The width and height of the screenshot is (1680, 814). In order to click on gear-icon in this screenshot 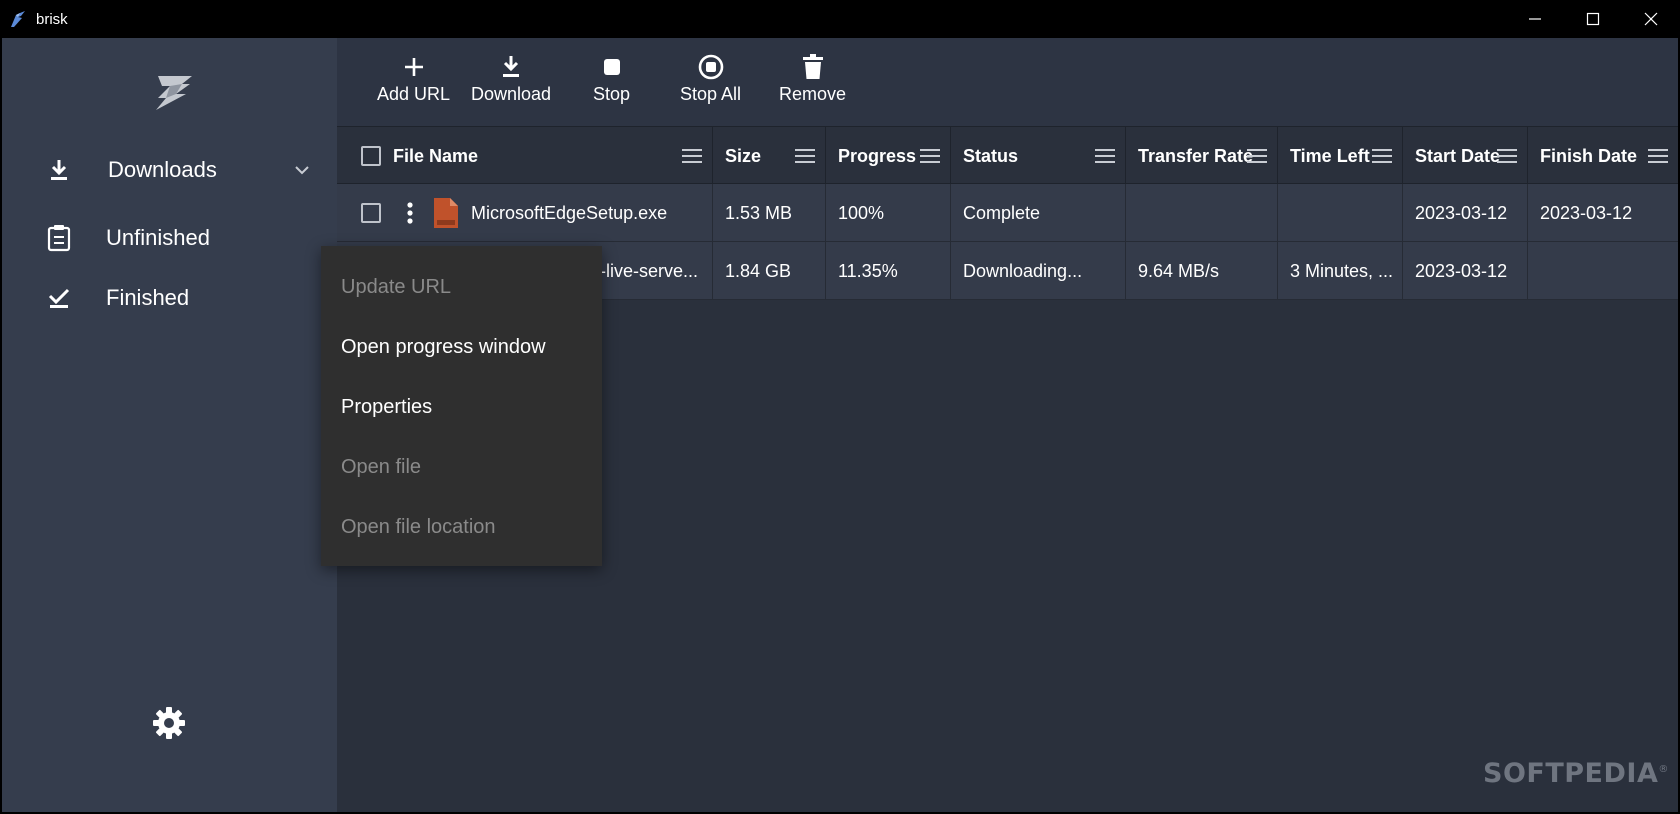, I will do `click(169, 723)`.